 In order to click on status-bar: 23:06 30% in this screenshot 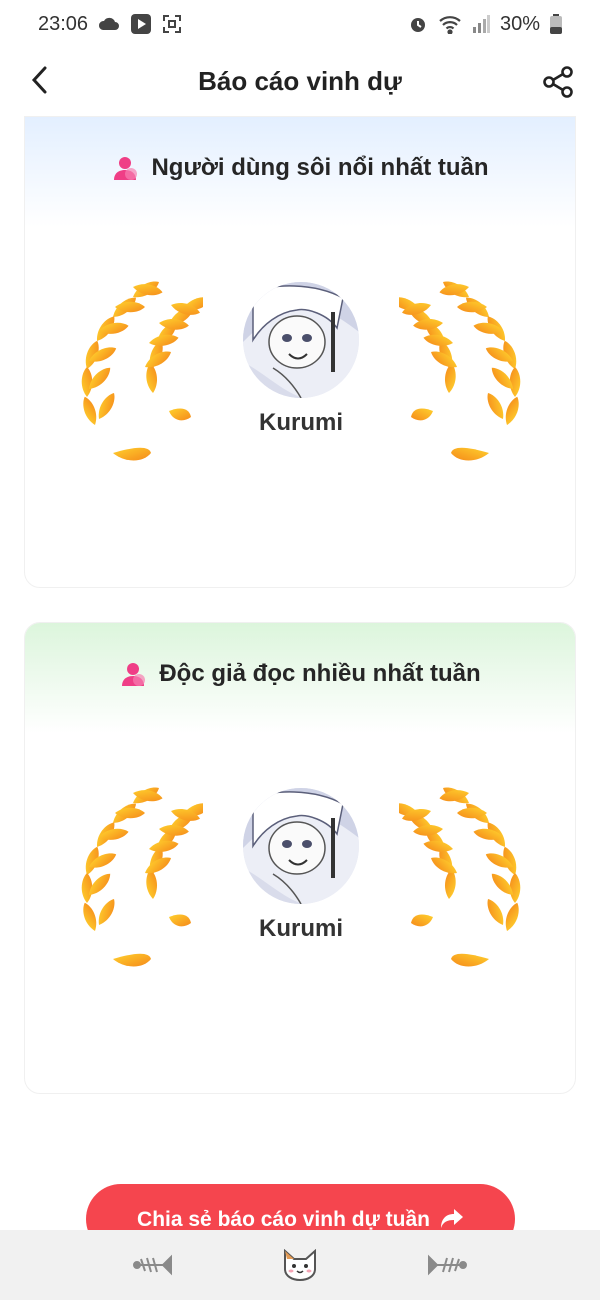, I will do `click(300, 24)`.